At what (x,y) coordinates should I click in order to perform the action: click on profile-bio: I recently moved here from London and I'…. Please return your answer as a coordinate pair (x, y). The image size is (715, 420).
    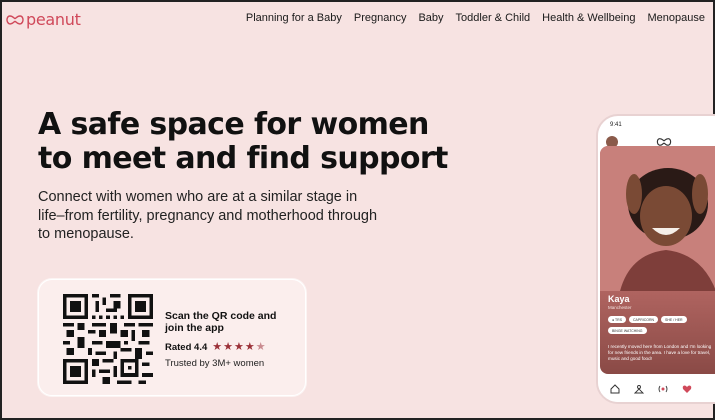
    Looking at the image, I should click on (660, 352).